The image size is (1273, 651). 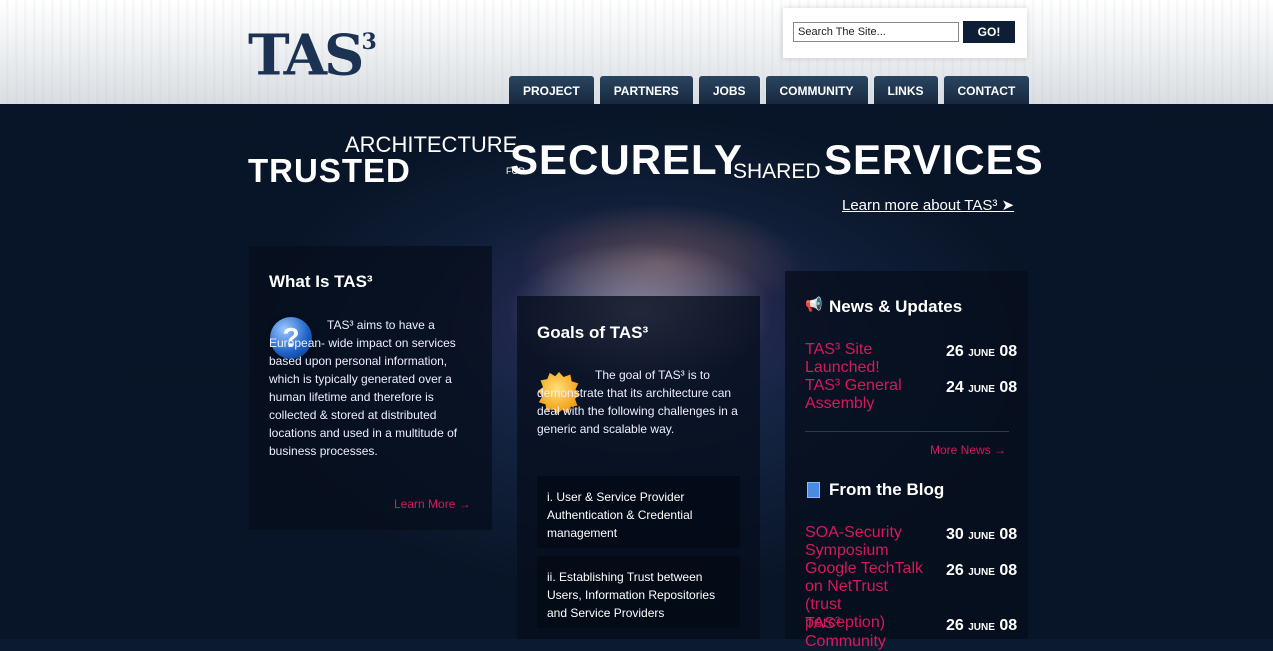 I want to click on logo-text: TAS, so click(x=306, y=55).